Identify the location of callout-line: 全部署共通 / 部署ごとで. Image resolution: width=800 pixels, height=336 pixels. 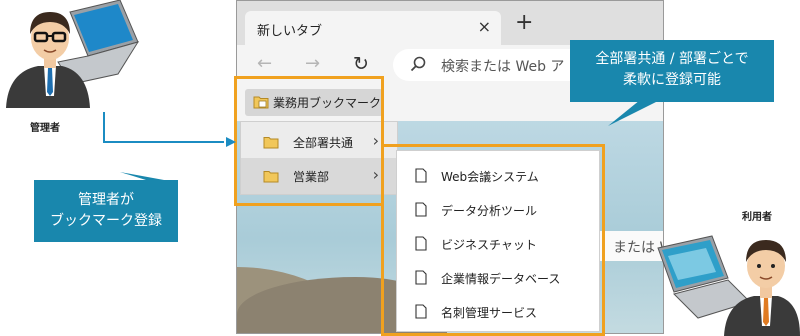
(672, 59).